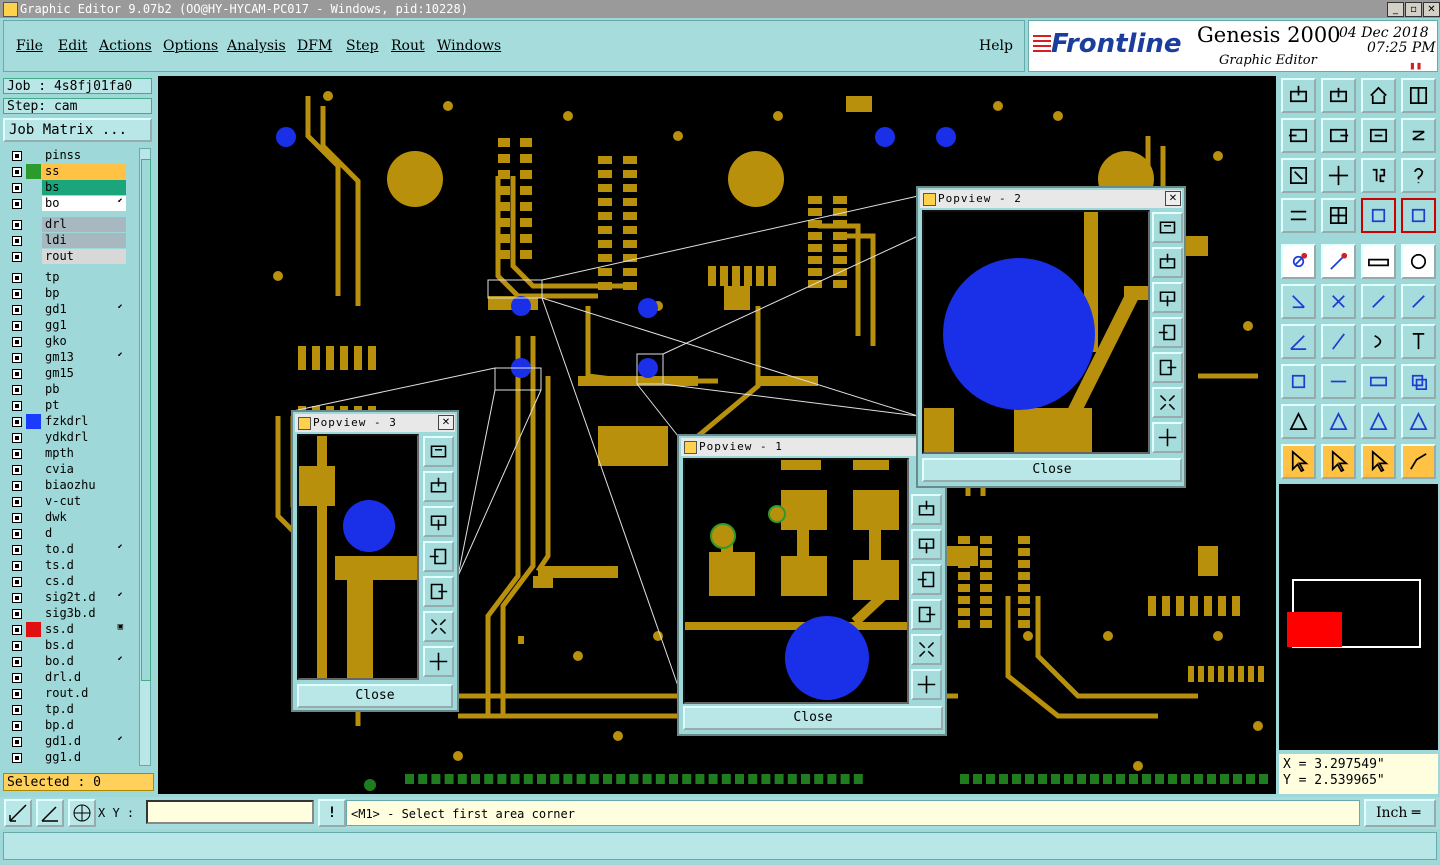 This screenshot has height=865, width=1440. What do you see at coordinates (1338, 461) in the screenshot?
I see `pointer-select-button` at bounding box center [1338, 461].